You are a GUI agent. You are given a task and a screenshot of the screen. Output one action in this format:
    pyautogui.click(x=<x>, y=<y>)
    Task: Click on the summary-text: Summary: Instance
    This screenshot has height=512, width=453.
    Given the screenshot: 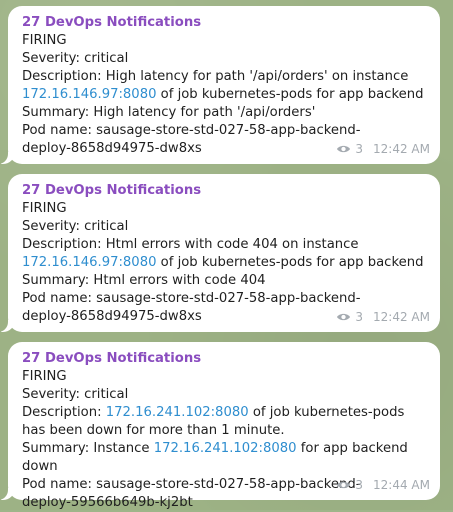 What is the action you would take?
    pyautogui.click(x=88, y=448)
    